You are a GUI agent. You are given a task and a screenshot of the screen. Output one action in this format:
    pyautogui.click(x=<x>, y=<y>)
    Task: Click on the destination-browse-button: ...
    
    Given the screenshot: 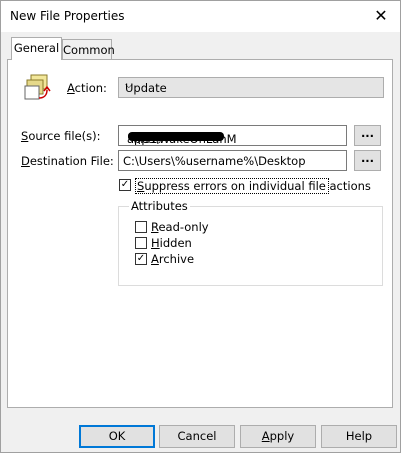 What is the action you would take?
    pyautogui.click(x=367, y=160)
    